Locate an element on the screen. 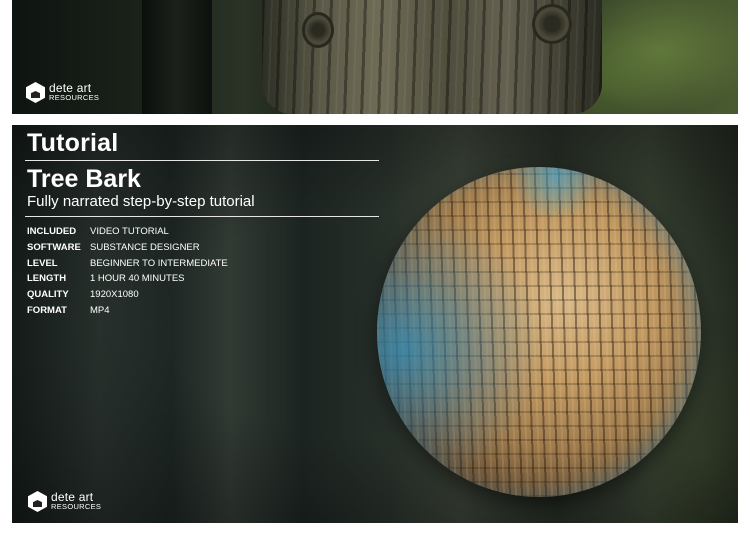  page-title: Tree Bark is located at coordinates (84, 179).